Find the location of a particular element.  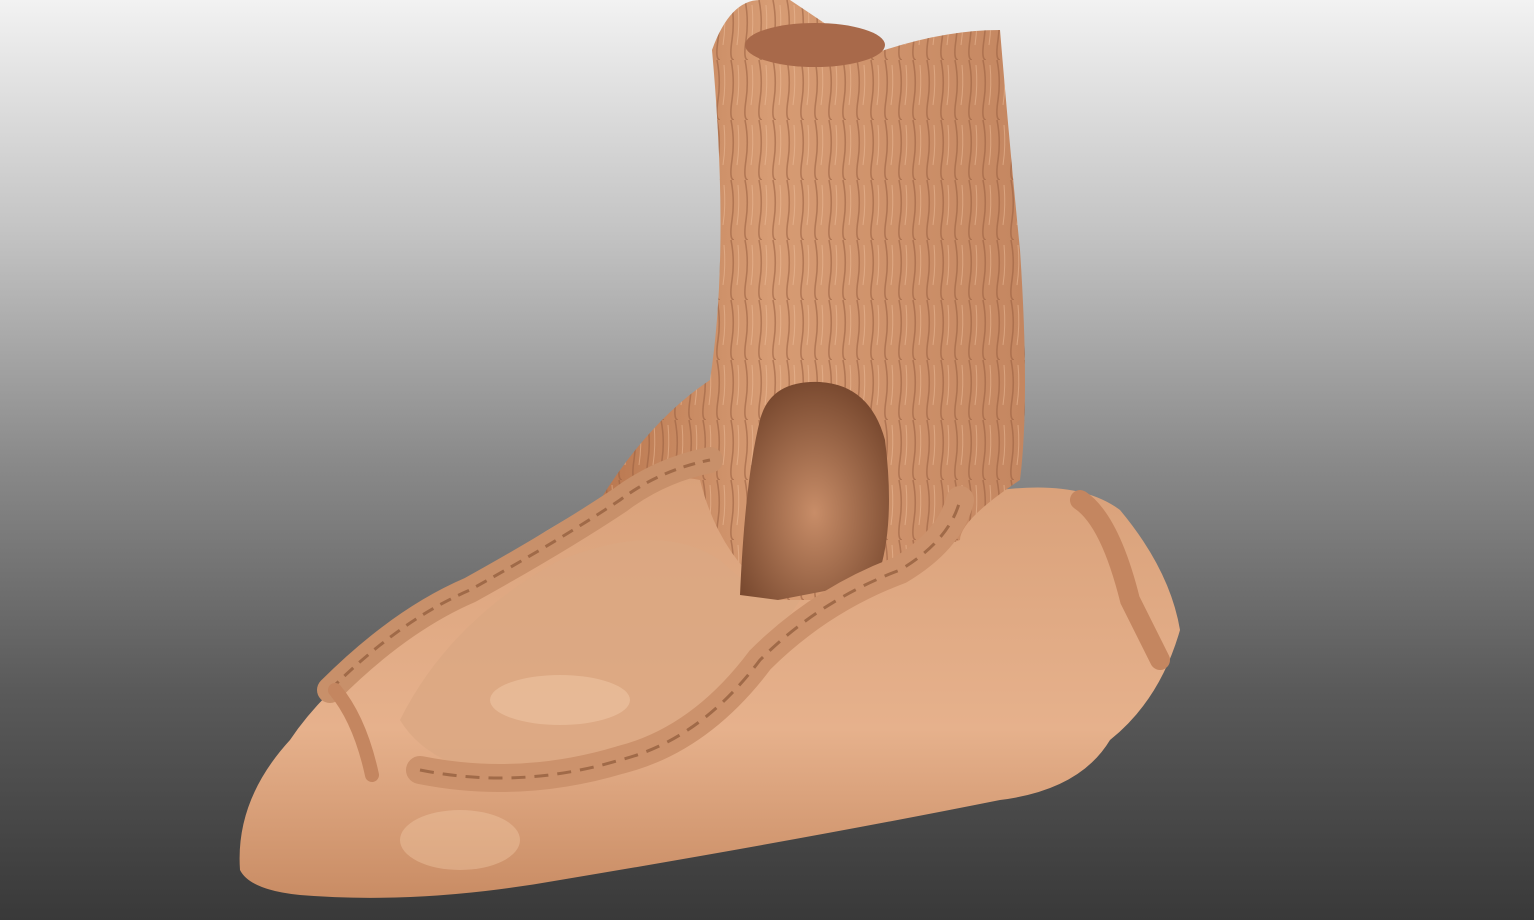

trunk-doorway is located at coordinates (814, 490).